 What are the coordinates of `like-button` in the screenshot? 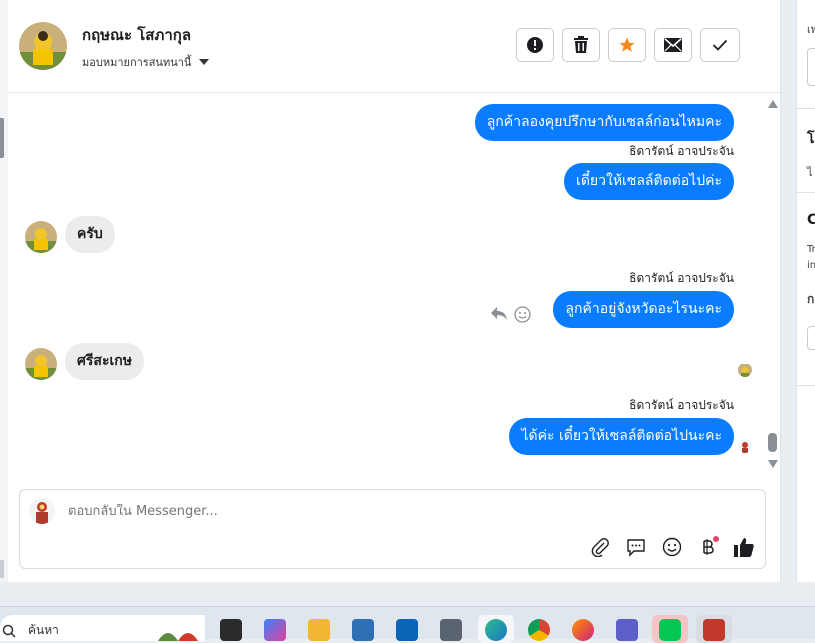 It's located at (744, 547).